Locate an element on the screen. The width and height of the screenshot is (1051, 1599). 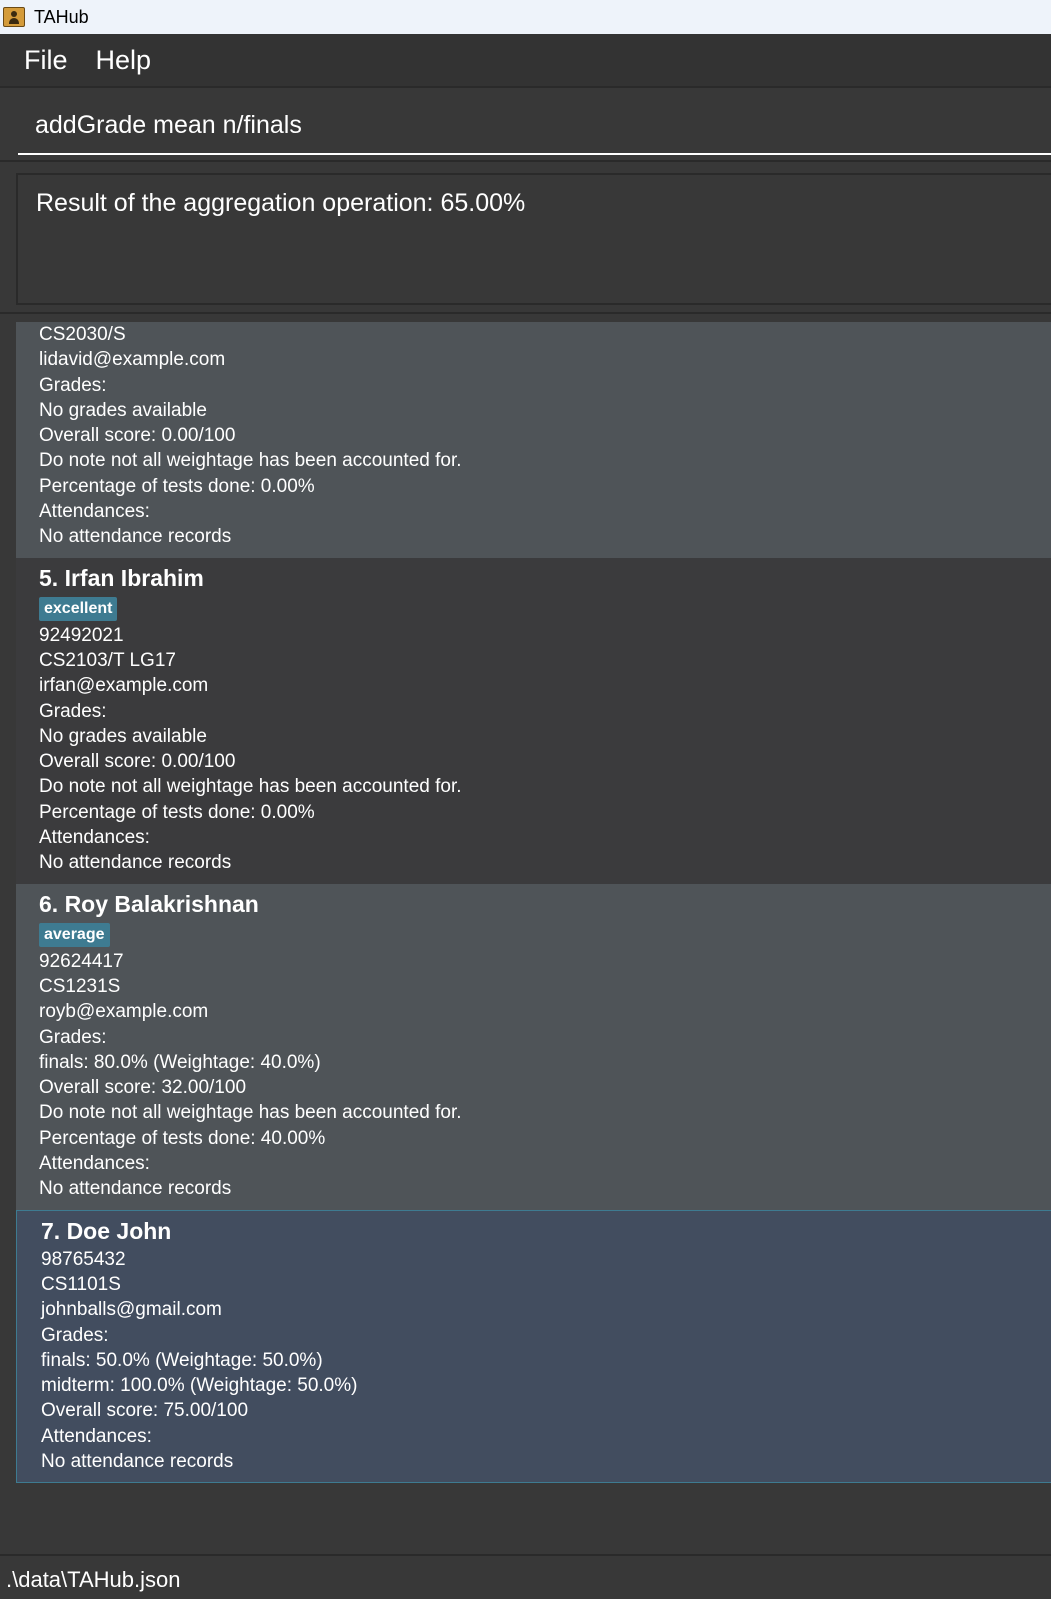
menu-help: Help is located at coordinates (124, 60).